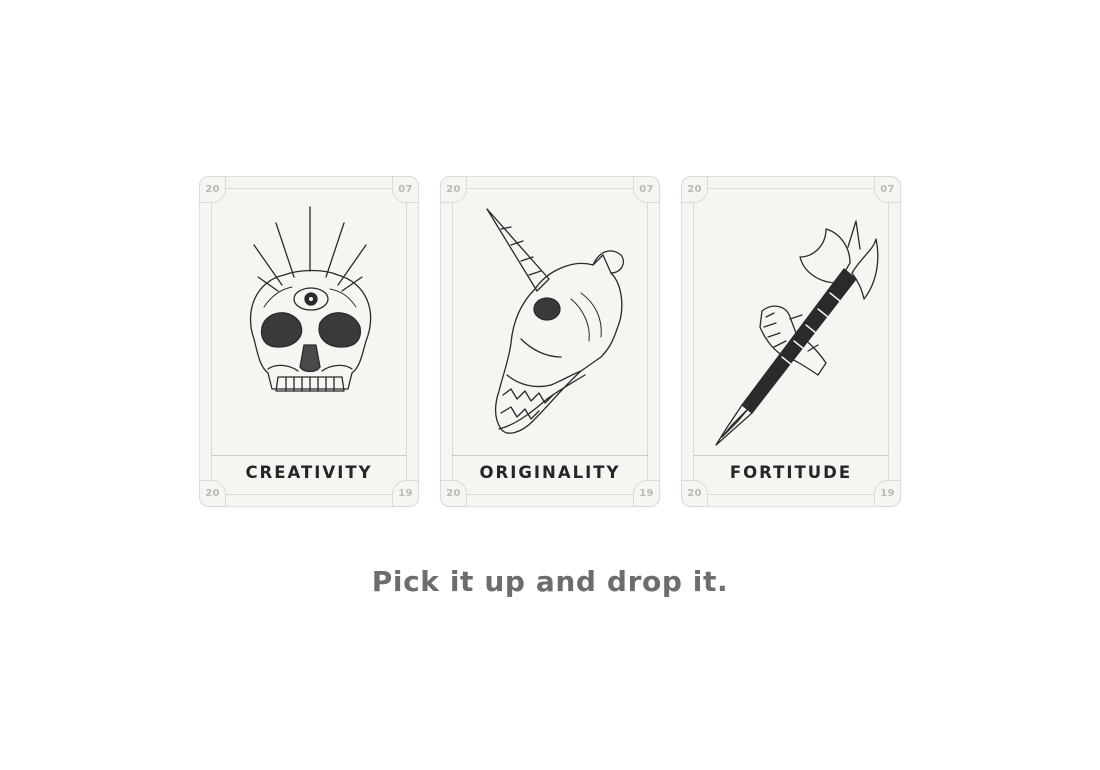 The image size is (1100, 770). Describe the element at coordinates (555, 321) in the screenshot. I see `unicorn-skull-icon` at that location.